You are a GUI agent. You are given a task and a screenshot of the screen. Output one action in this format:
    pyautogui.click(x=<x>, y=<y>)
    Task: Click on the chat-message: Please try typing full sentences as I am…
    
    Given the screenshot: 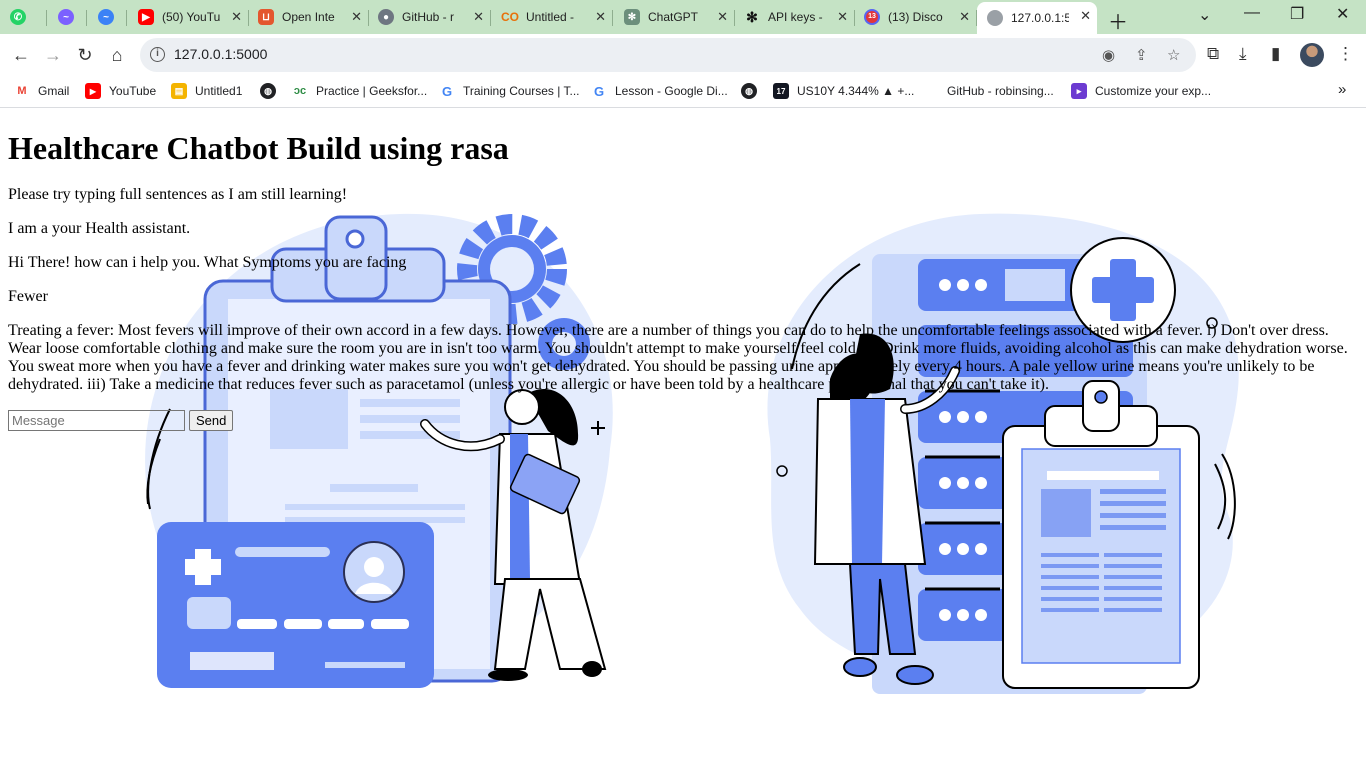 What is the action you would take?
    pyautogui.click(x=178, y=194)
    